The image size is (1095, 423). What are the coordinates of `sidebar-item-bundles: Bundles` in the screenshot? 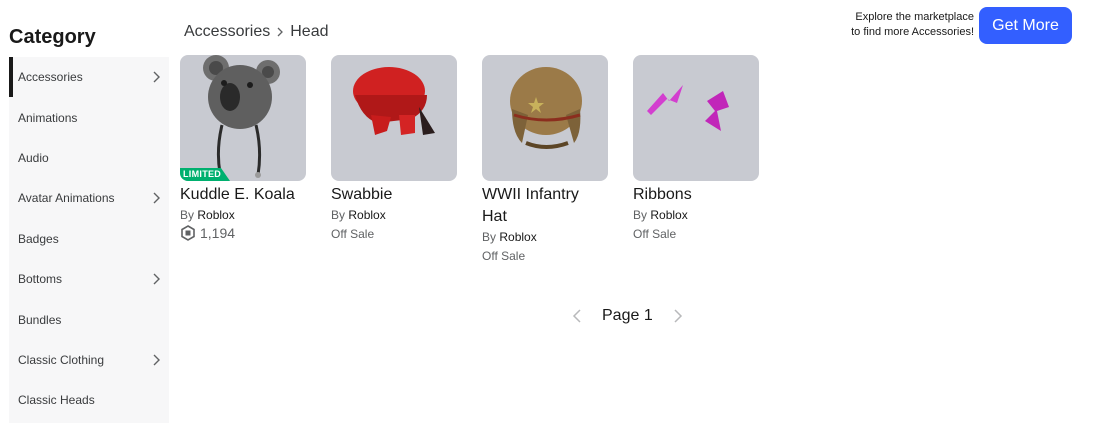 It's located at (89, 319).